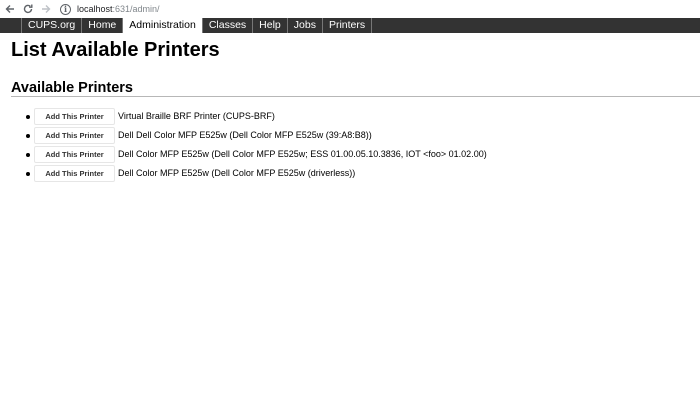 The height and width of the screenshot is (403, 700). I want to click on section-divider, so click(355, 96).